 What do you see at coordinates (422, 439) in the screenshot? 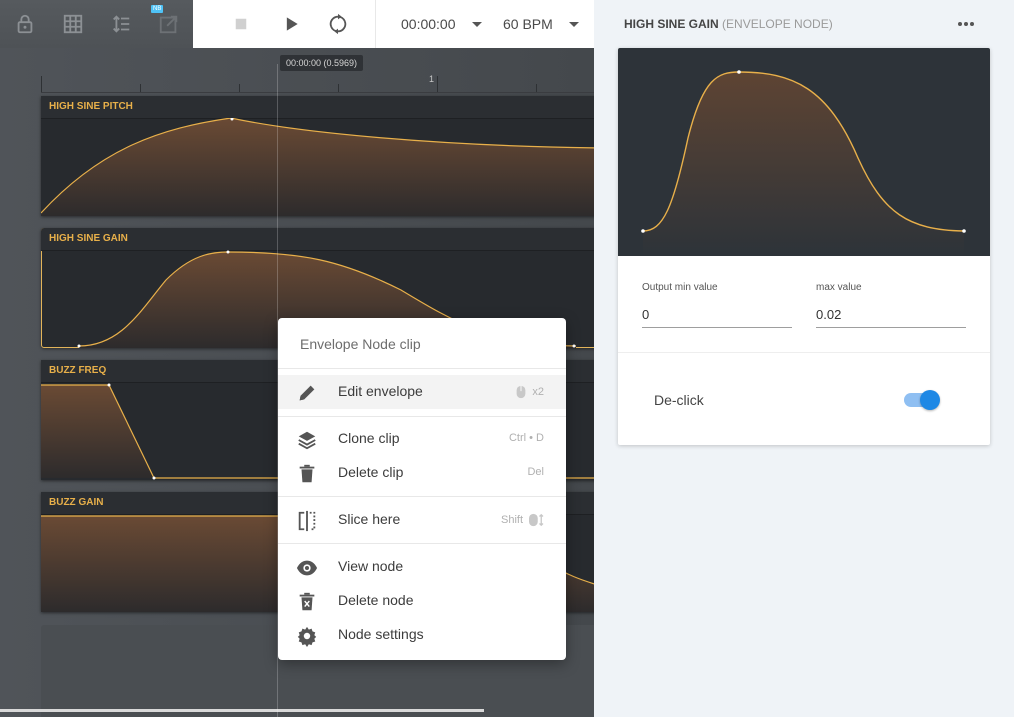
I see `menu-item-clone-clip: Clone clip Ctrl • D` at bounding box center [422, 439].